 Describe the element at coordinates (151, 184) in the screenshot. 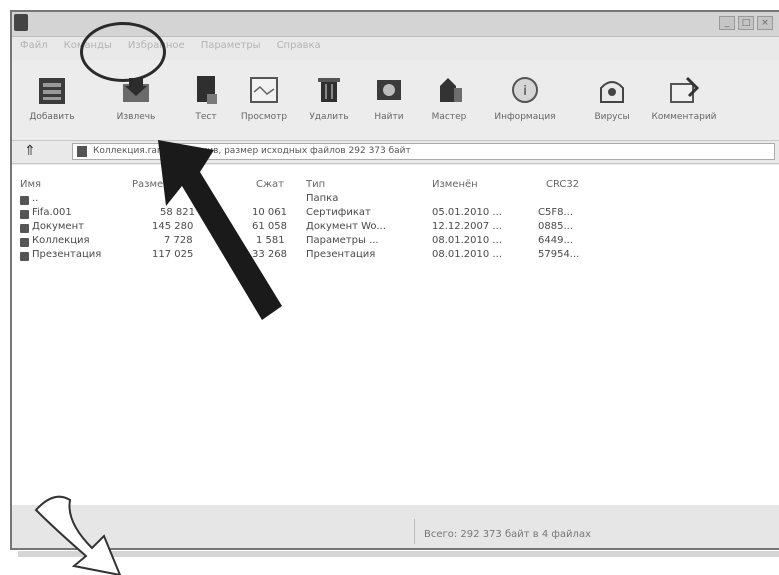

I see `column-header-size: Размер` at that location.